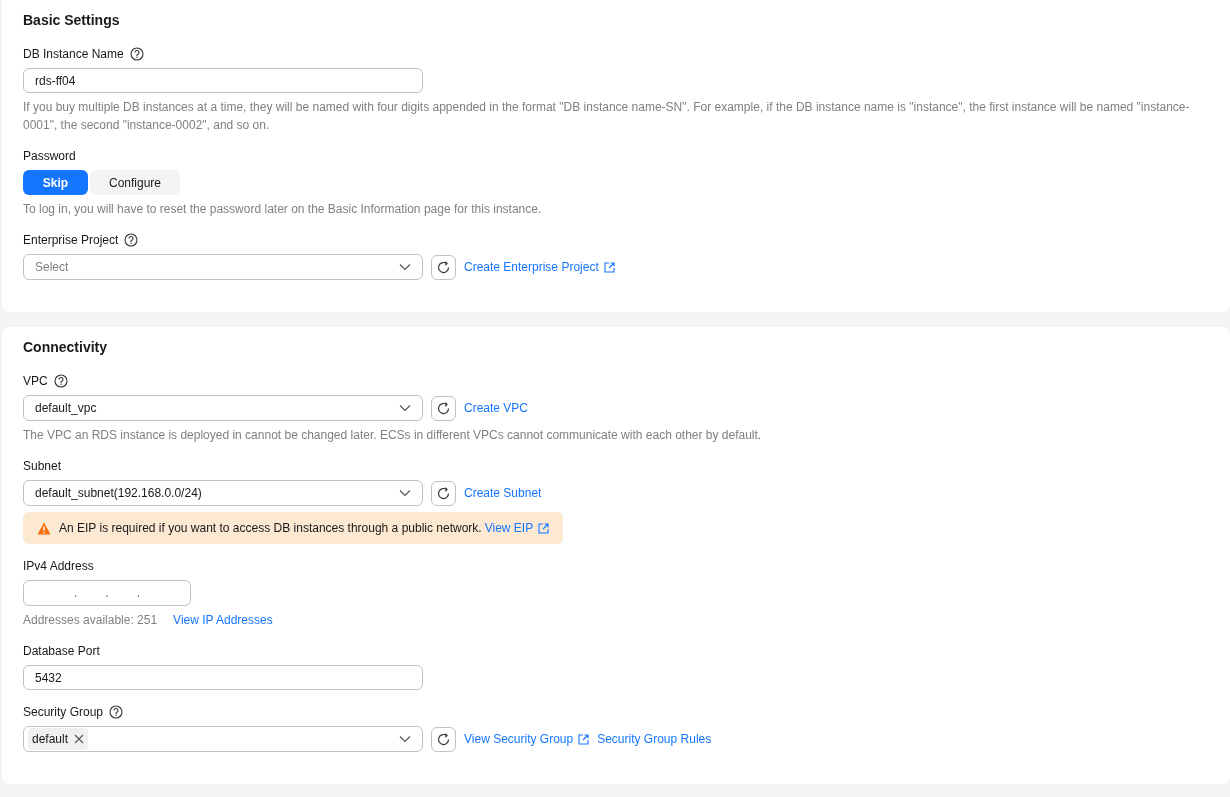 The image size is (1230, 797). What do you see at coordinates (65, 347) in the screenshot?
I see `section-title: Connectivity` at bounding box center [65, 347].